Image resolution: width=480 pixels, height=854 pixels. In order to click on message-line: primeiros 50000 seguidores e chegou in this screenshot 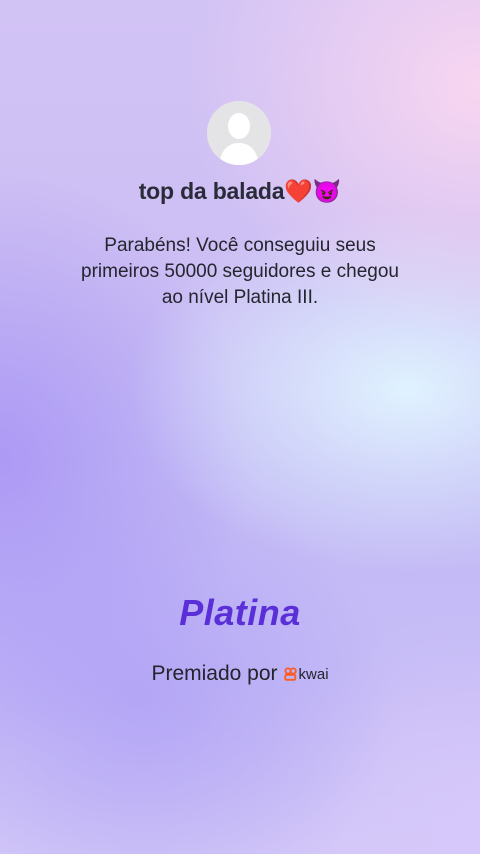, I will do `click(240, 271)`.